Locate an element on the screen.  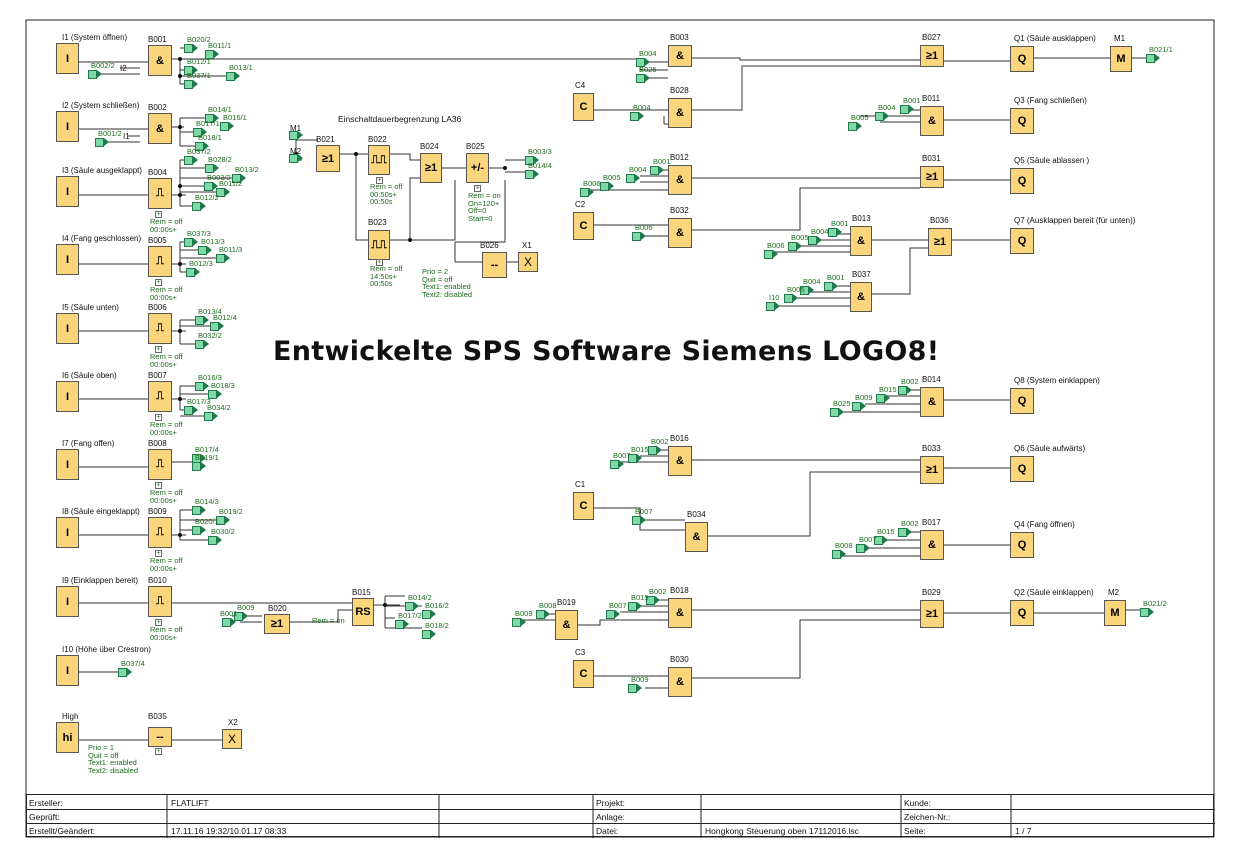
block-b018: & is located at coordinates (680, 613).